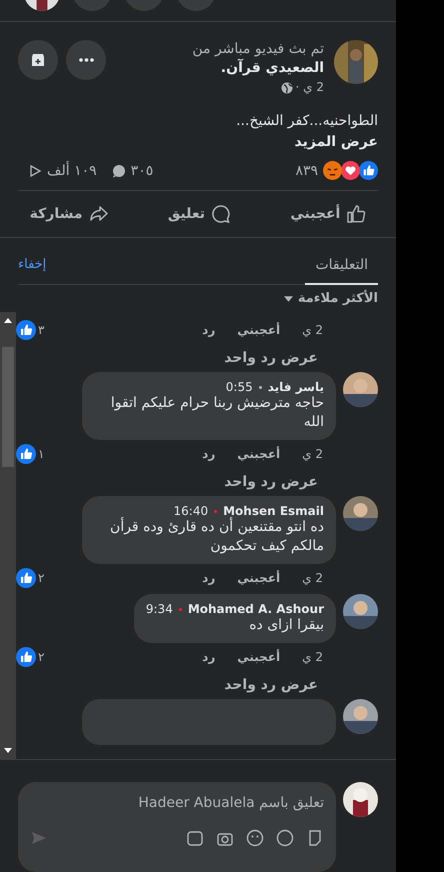 Image resolution: width=444 pixels, height=872 pixels. I want to click on commenter-name: Mohsen Esmail, so click(273, 511).